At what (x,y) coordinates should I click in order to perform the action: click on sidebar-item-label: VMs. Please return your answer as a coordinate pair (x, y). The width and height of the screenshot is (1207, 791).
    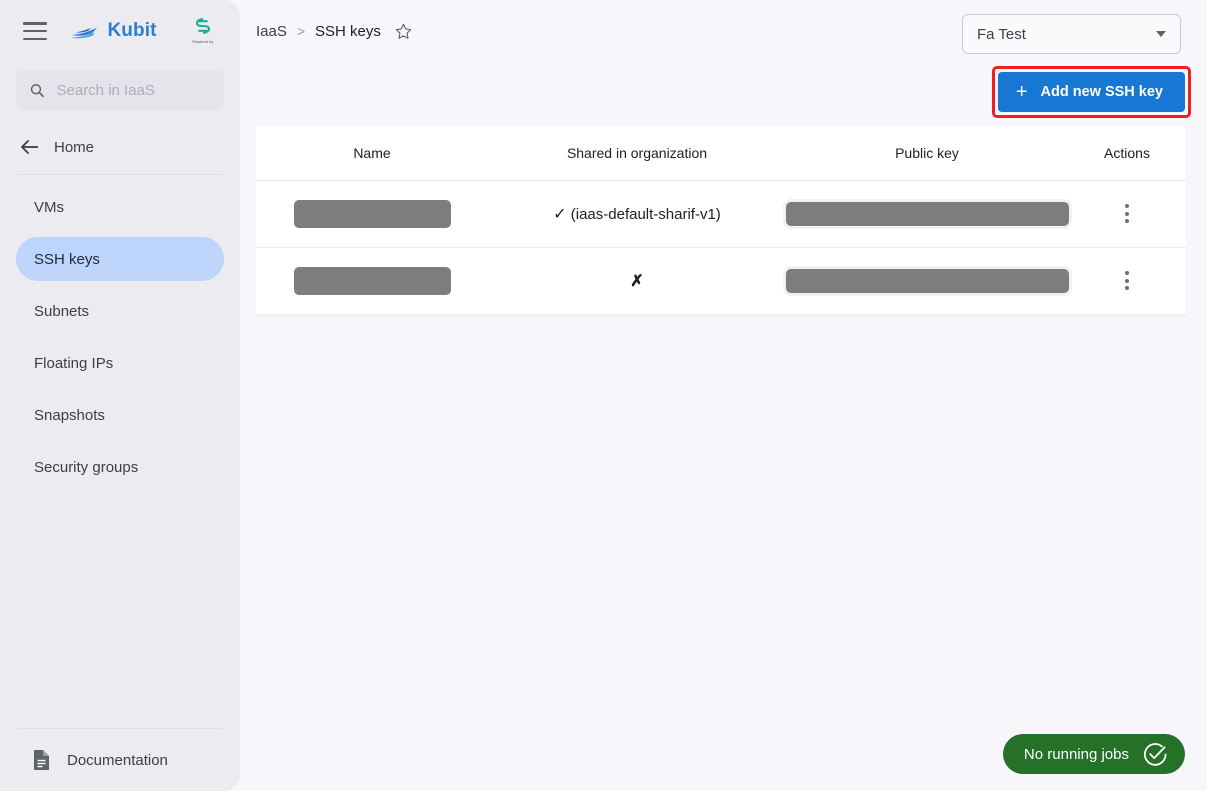
    Looking at the image, I should click on (49, 207).